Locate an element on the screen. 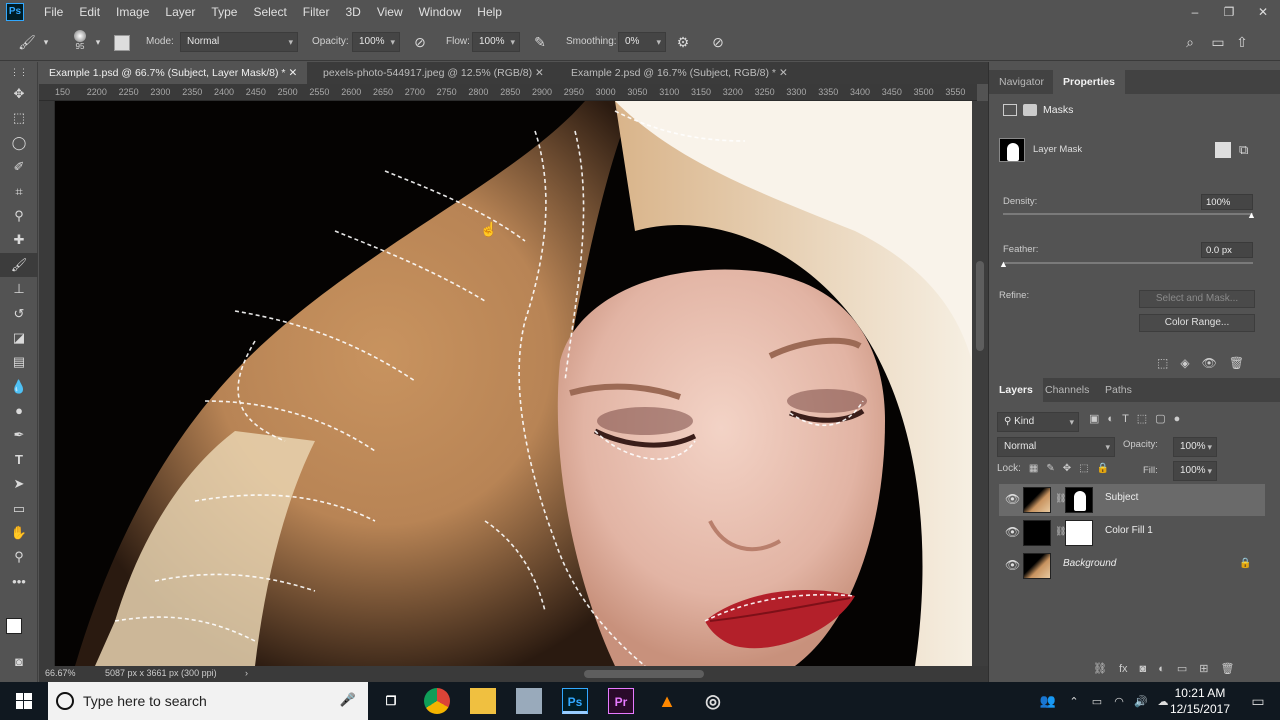  filter-smart-icon: ▢ is located at coordinates (1160, 418).